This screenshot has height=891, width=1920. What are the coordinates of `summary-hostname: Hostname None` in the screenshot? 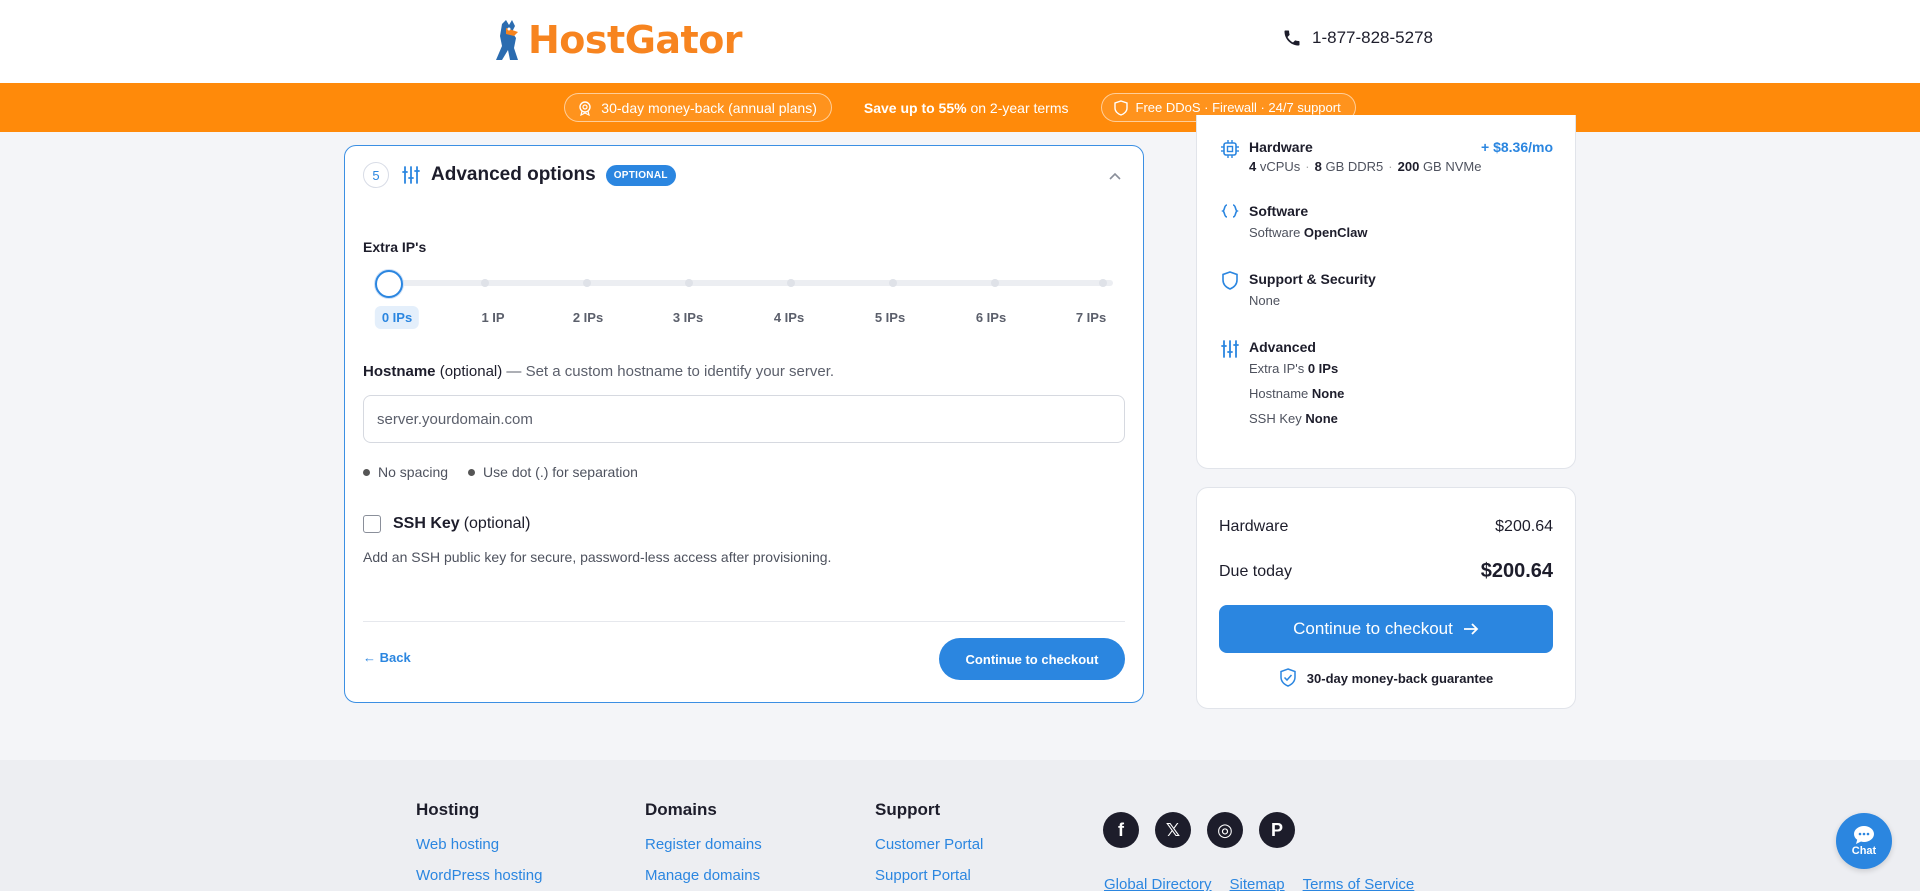 It's located at (1296, 393).